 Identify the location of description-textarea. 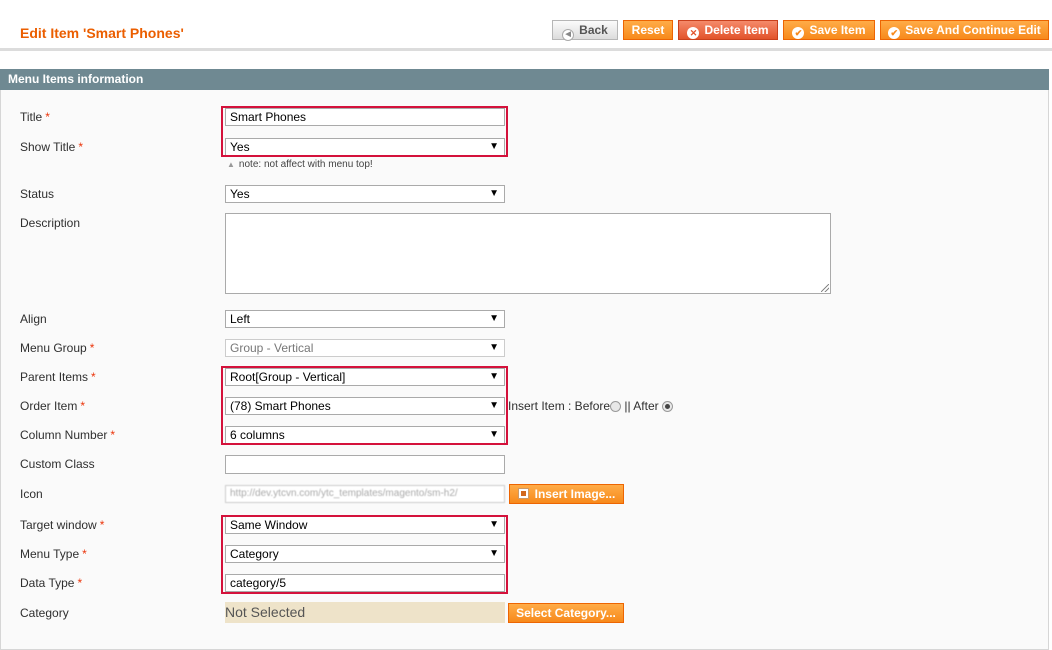
(528, 253).